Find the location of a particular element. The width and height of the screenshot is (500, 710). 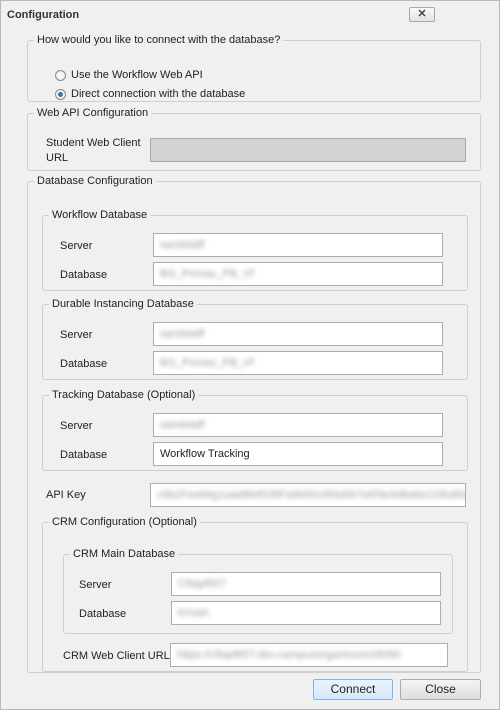

workflow-server-input: sandstaff is located at coordinates (298, 245).